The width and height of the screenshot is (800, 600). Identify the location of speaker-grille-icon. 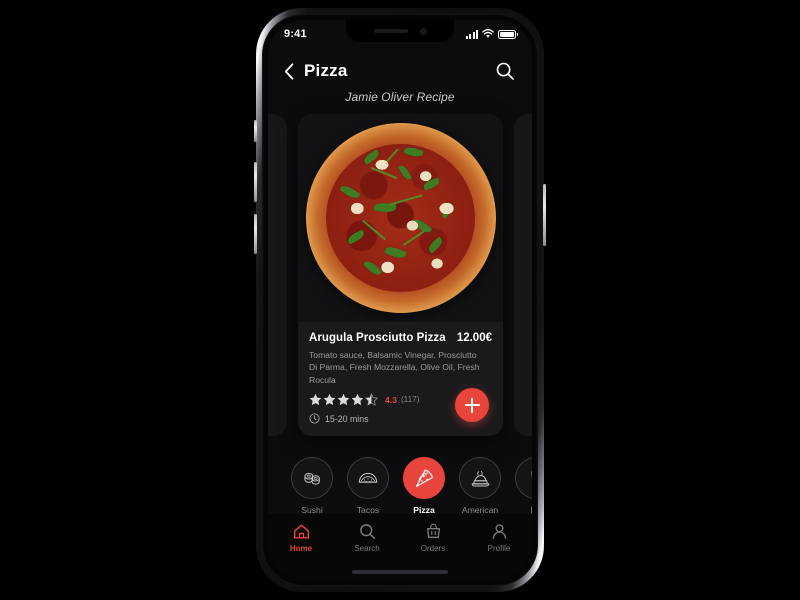
(390, 31).